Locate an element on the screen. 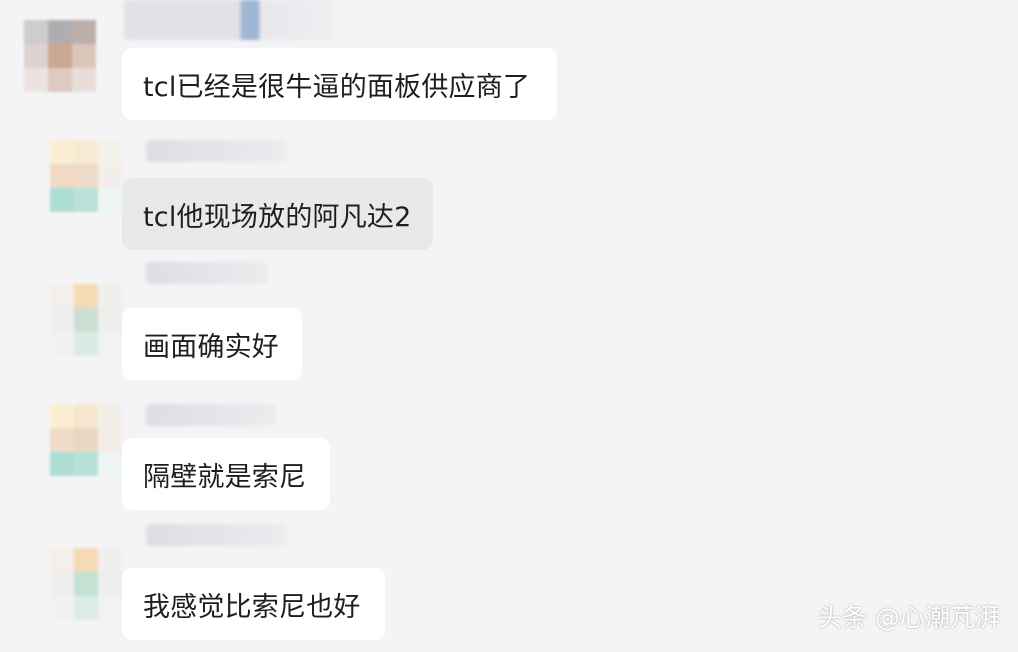  message-text: 画面确实好 is located at coordinates (211, 347).